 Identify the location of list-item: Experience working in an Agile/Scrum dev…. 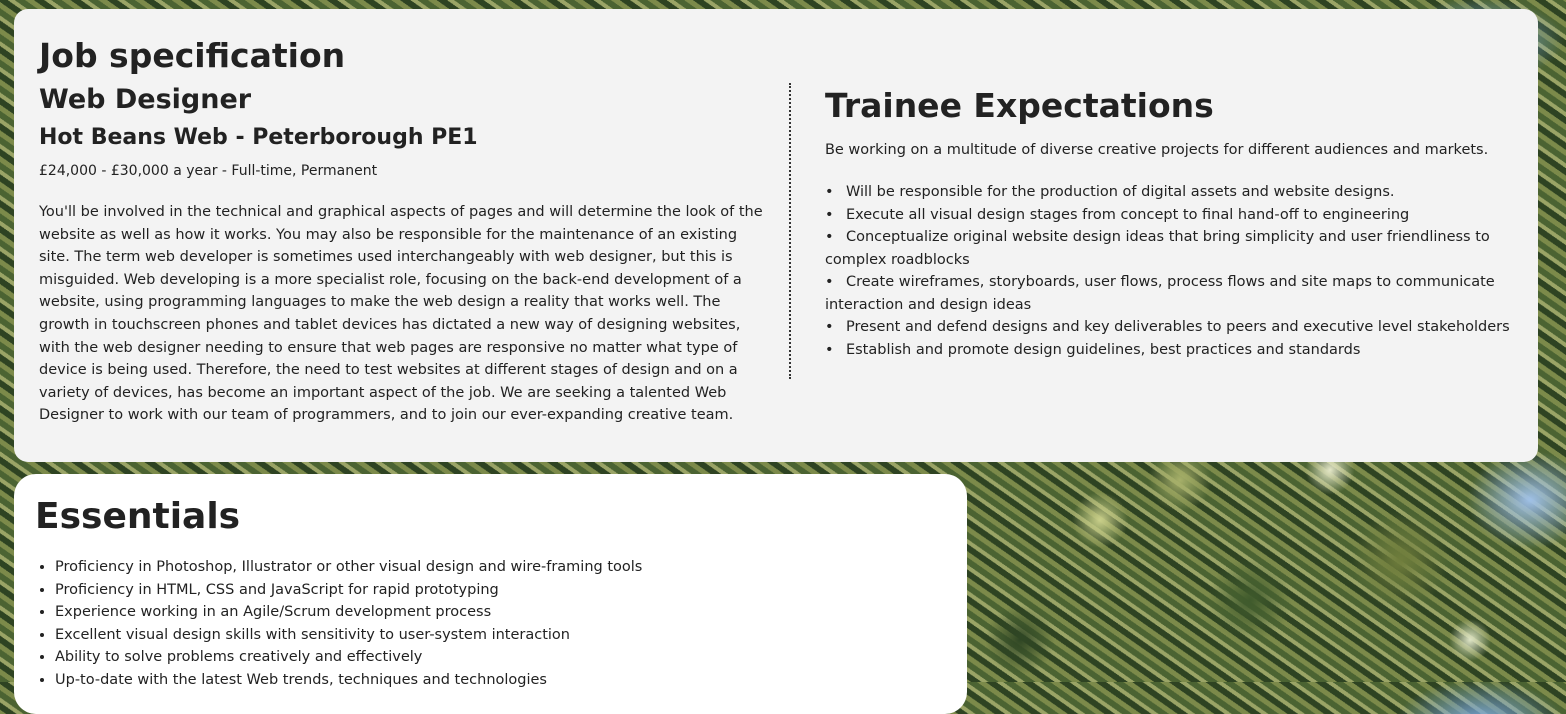
(500, 612).